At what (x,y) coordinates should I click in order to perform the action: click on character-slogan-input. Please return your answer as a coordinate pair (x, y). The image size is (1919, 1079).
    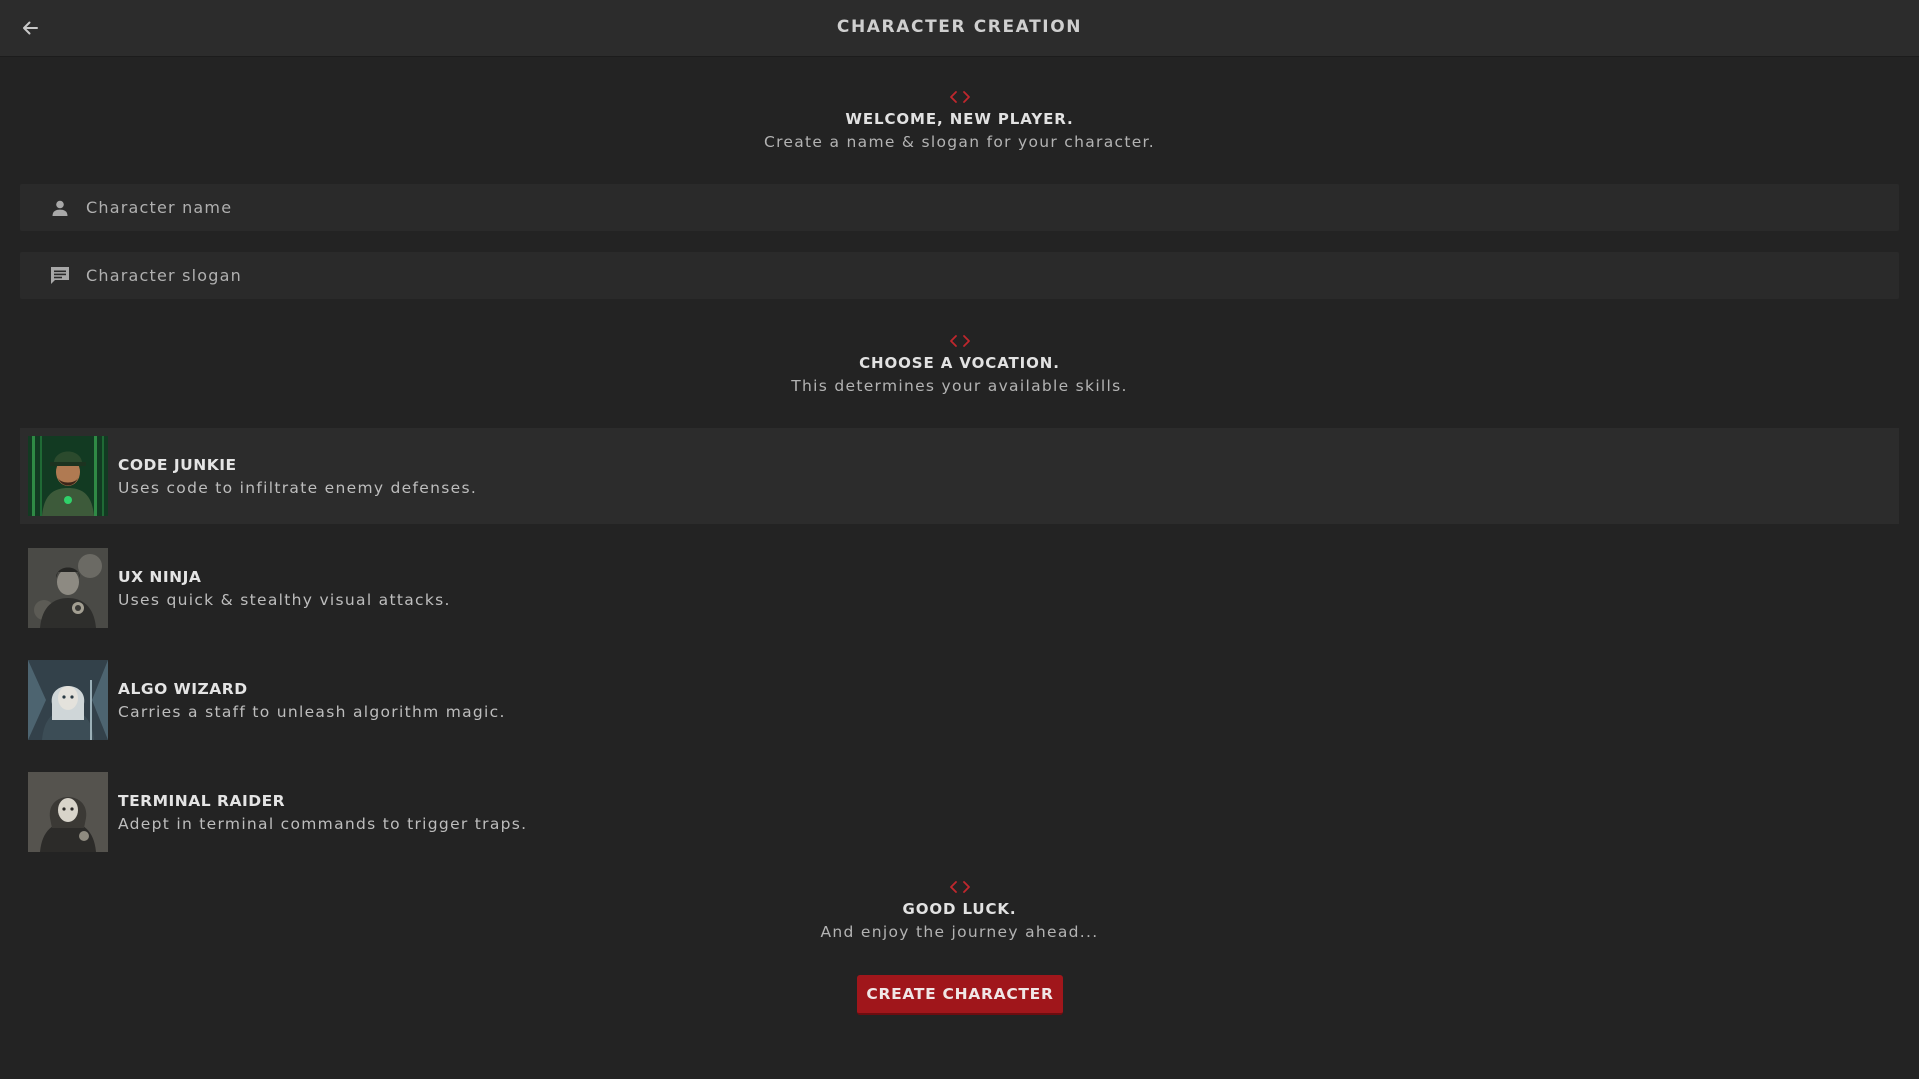
    Looking at the image, I should click on (991, 275).